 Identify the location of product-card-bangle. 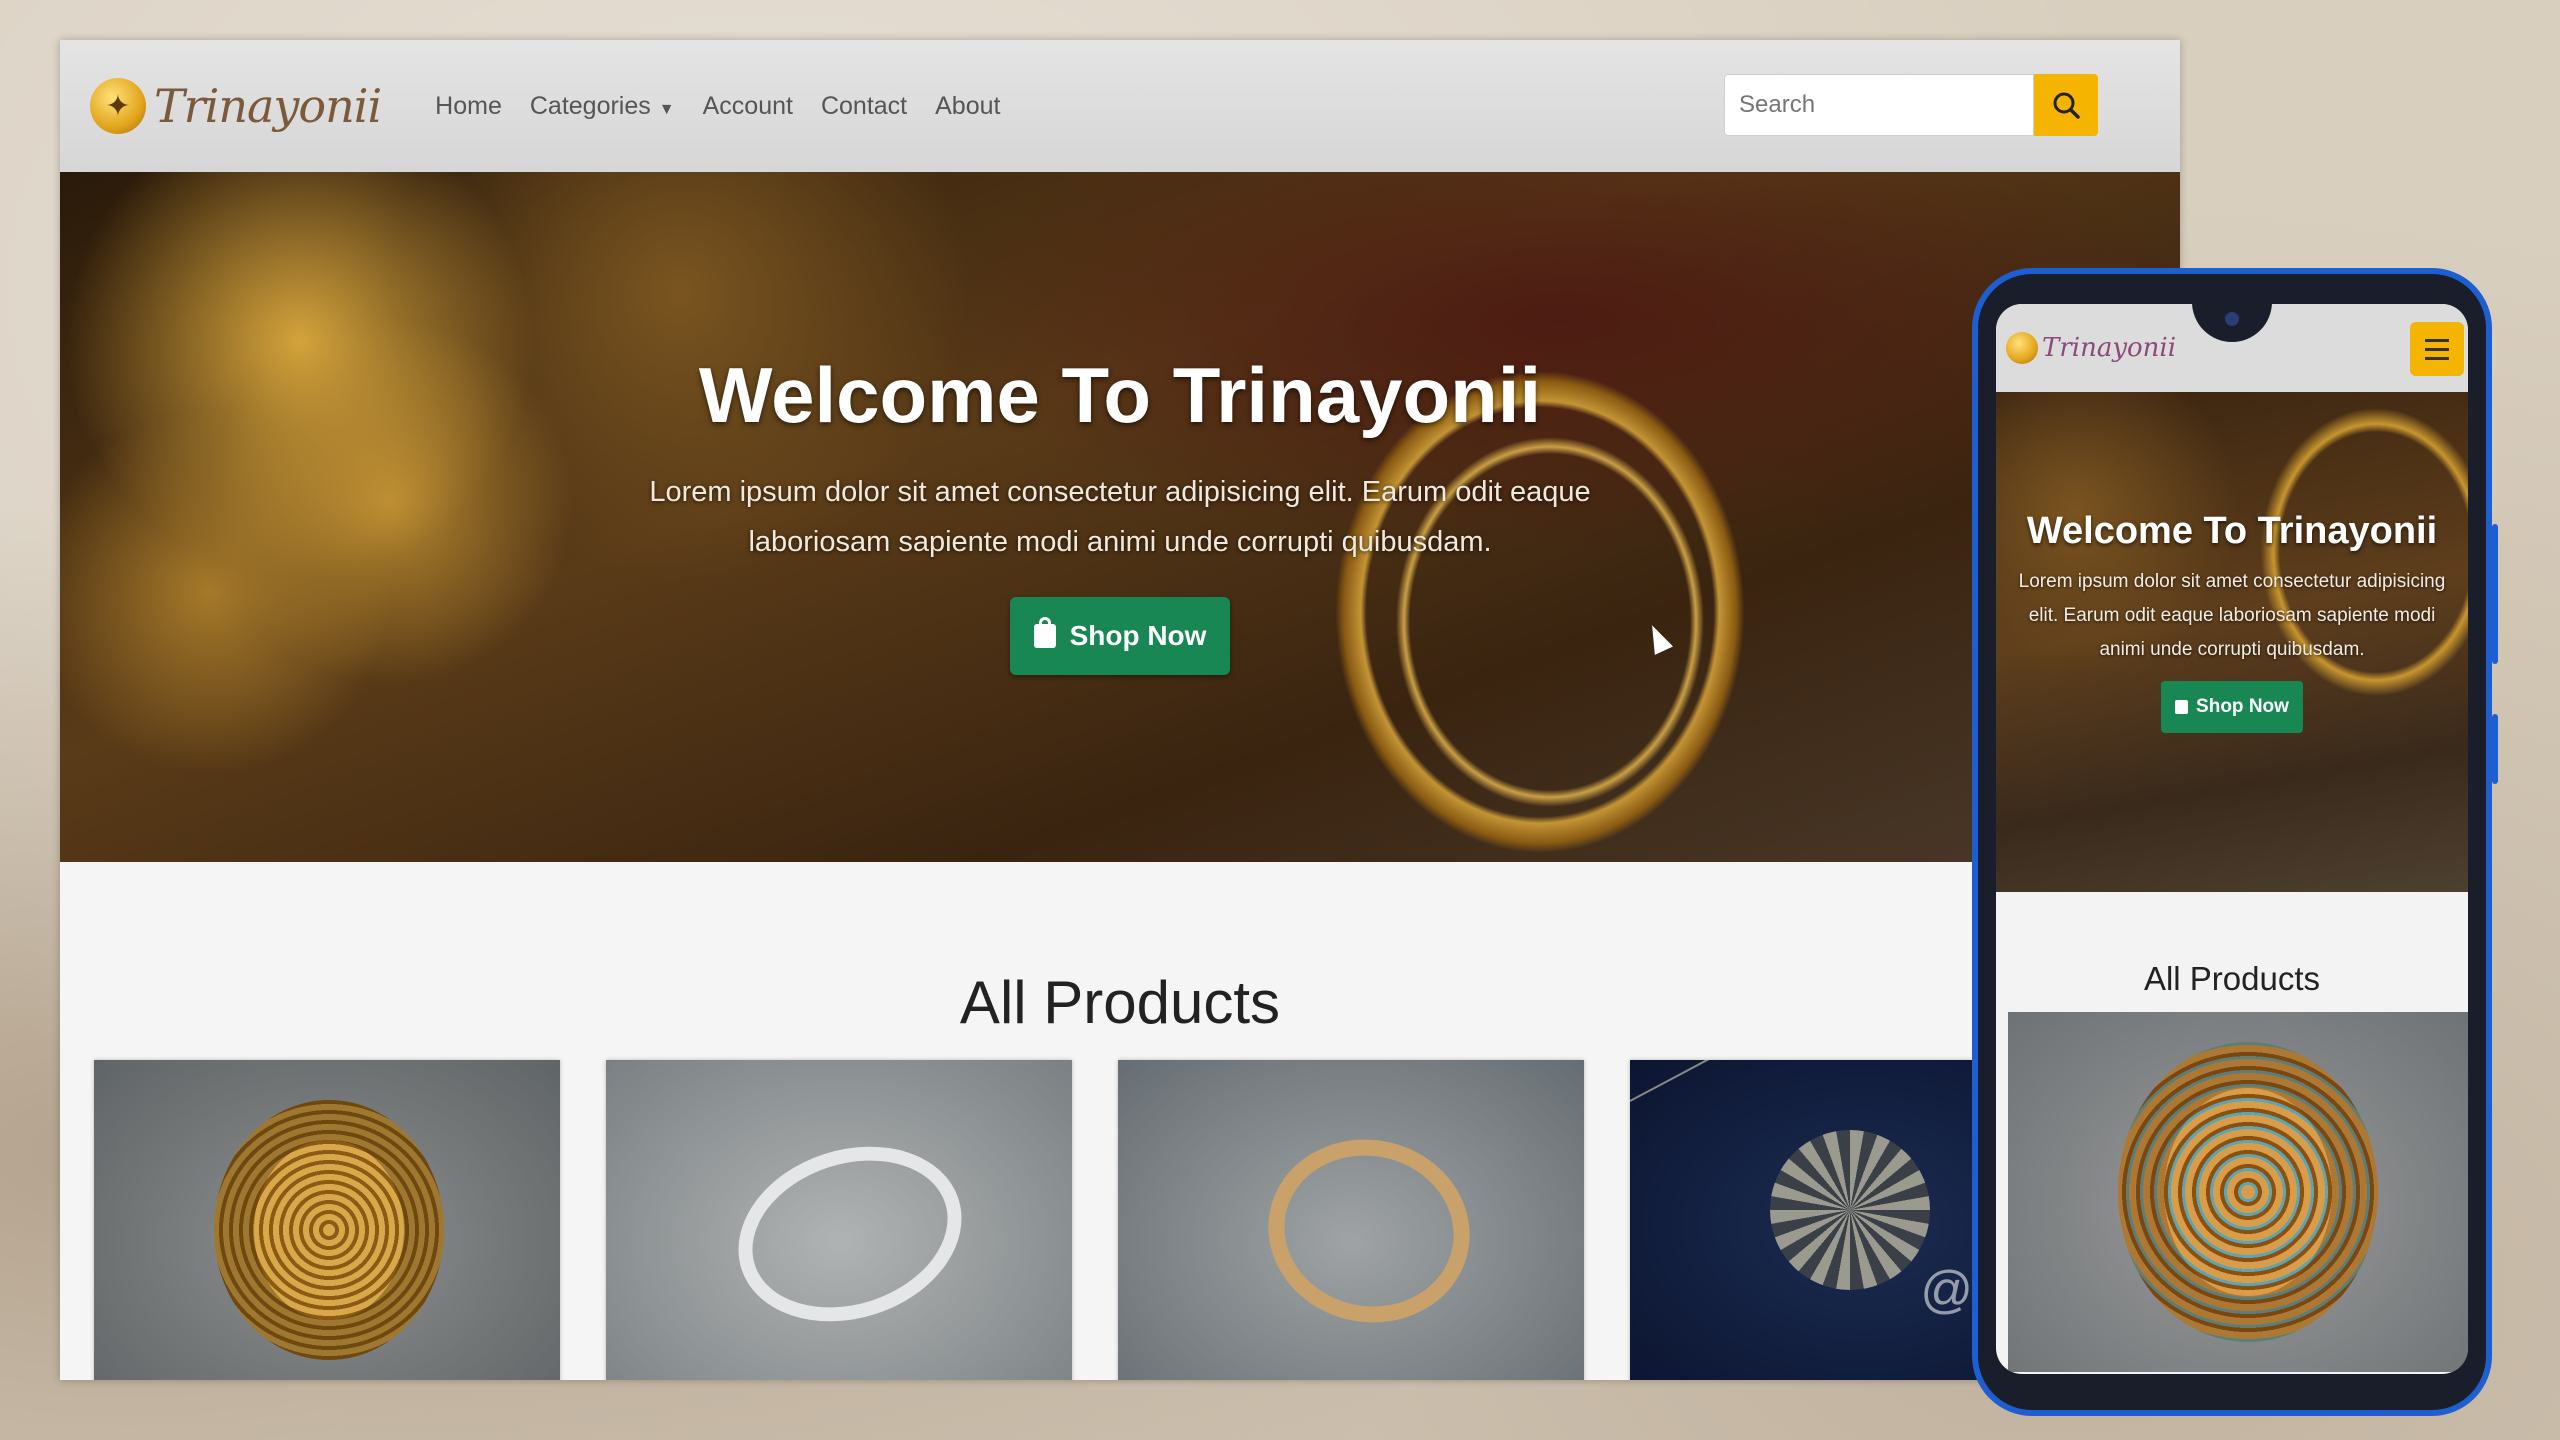
(327, 1220).